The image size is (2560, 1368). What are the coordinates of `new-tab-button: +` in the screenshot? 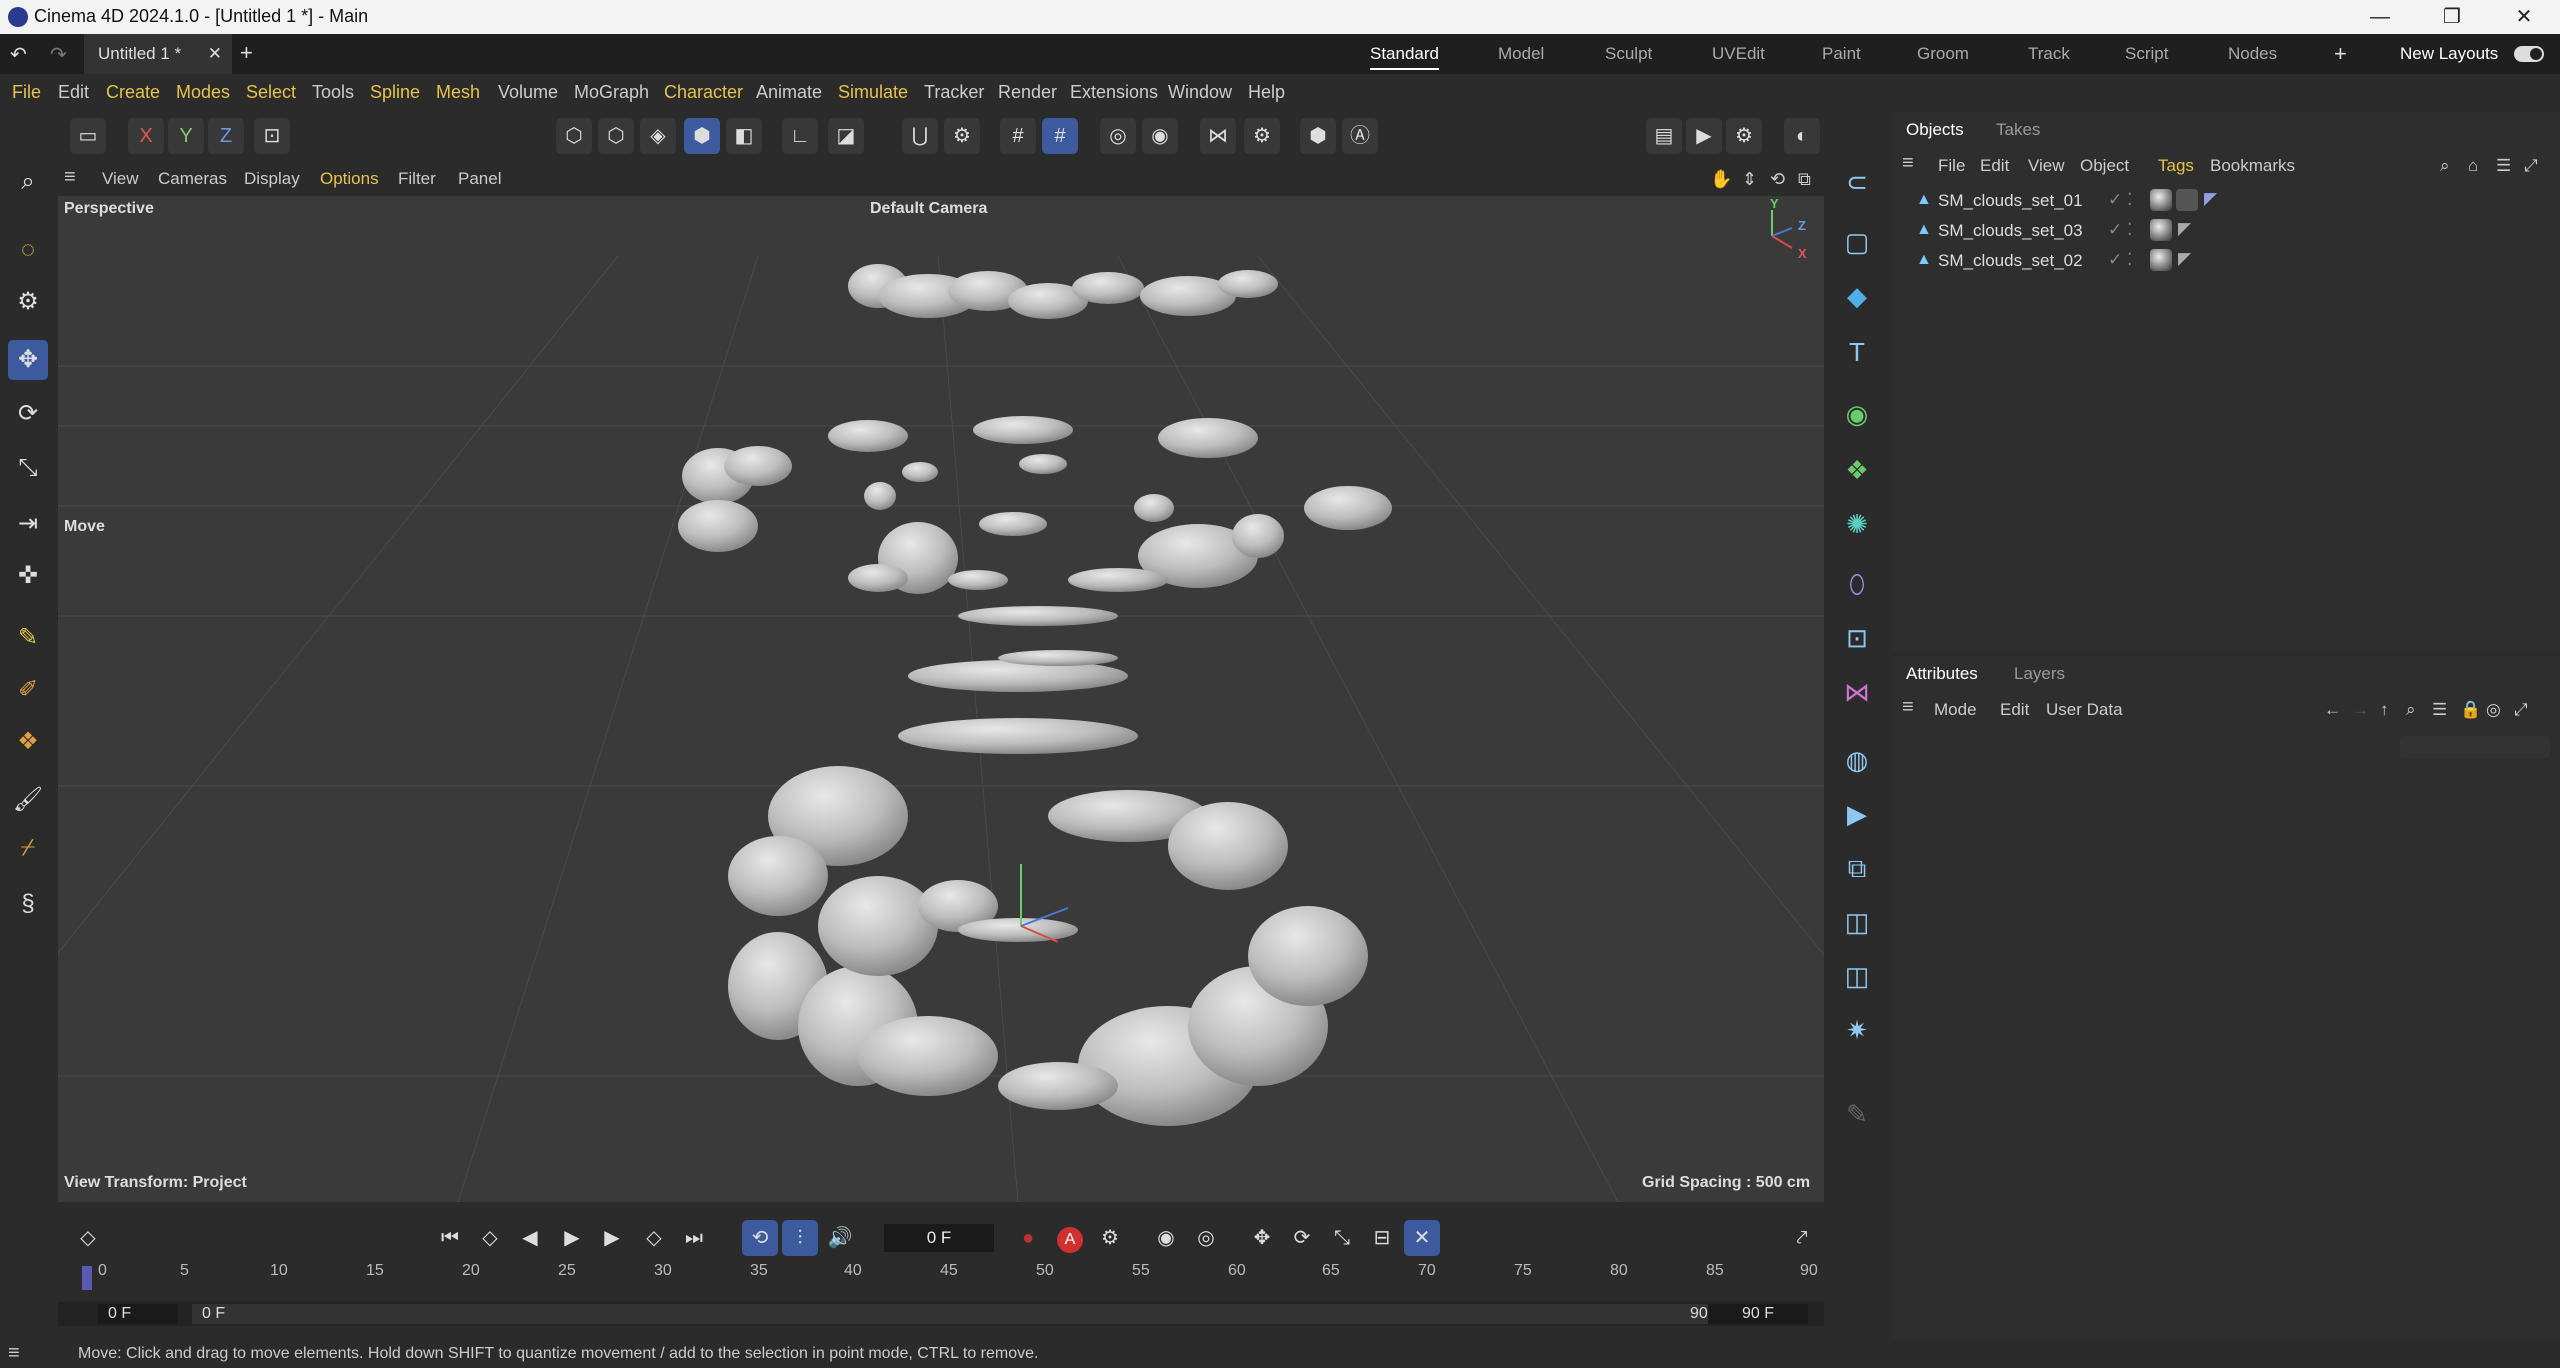 It's located at (246, 53).